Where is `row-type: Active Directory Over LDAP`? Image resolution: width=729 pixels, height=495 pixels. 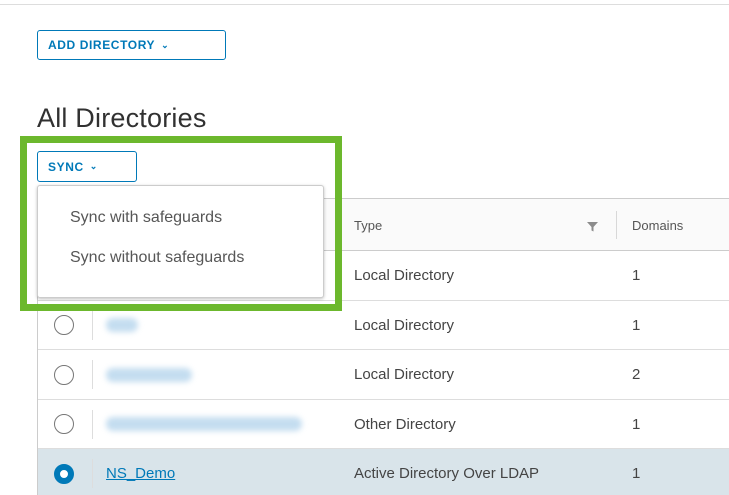 row-type: Active Directory Over LDAP is located at coordinates (447, 473).